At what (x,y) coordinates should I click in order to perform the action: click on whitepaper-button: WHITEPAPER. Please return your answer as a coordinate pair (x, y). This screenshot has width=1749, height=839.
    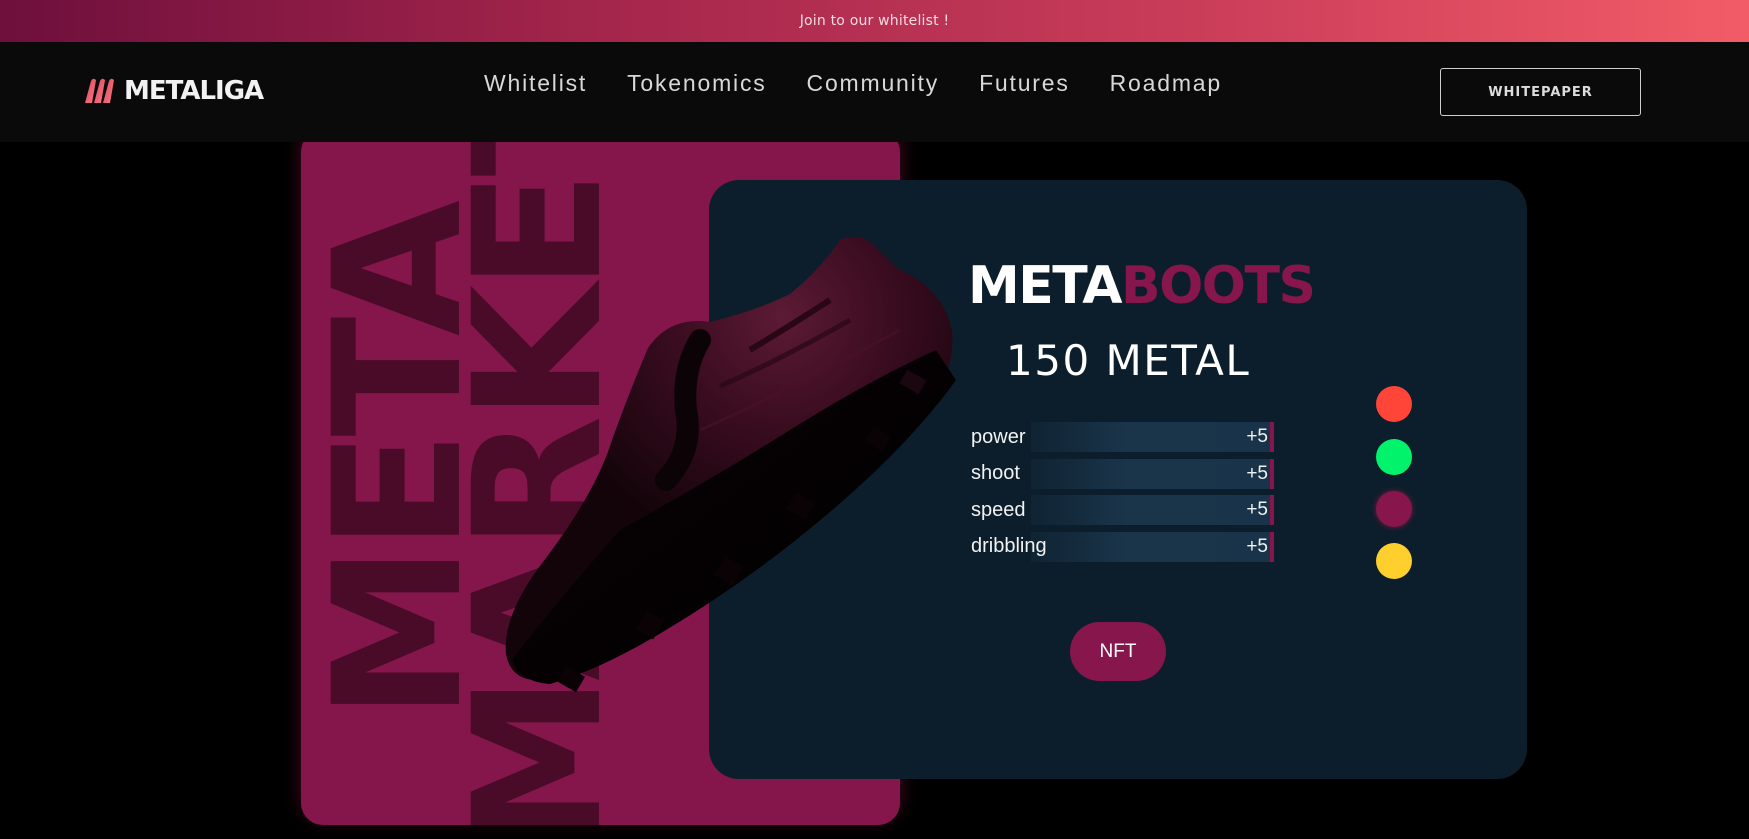
    Looking at the image, I should click on (1540, 92).